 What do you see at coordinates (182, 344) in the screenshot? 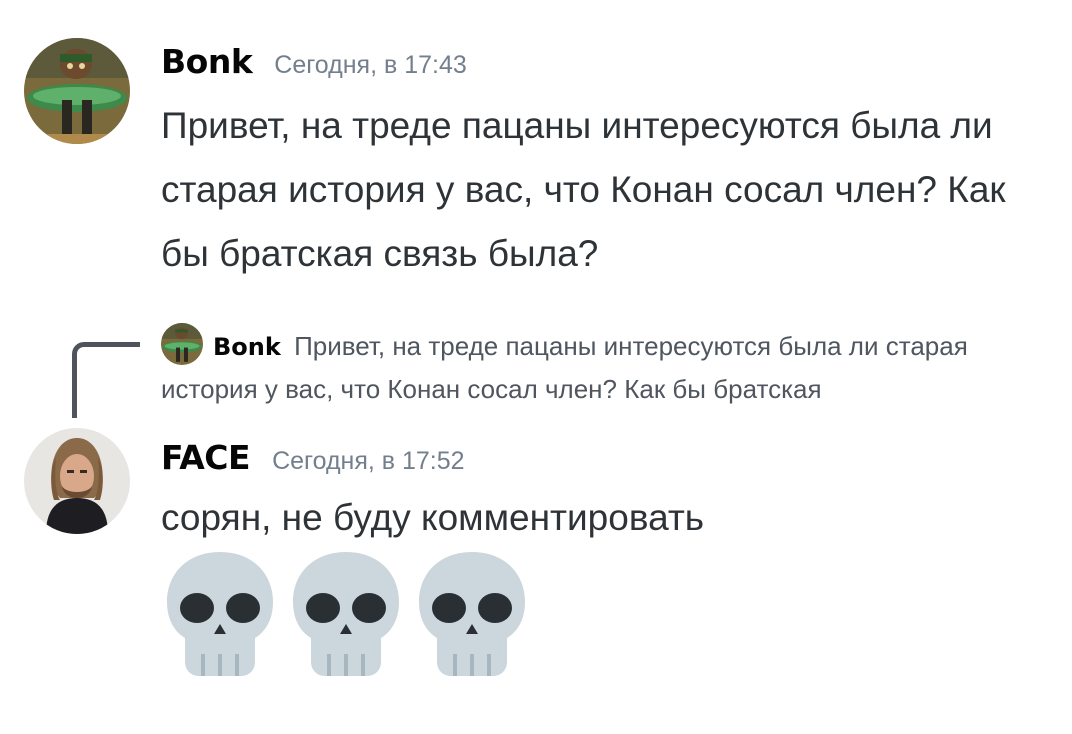
I see `reply-avatar-bonk` at bounding box center [182, 344].